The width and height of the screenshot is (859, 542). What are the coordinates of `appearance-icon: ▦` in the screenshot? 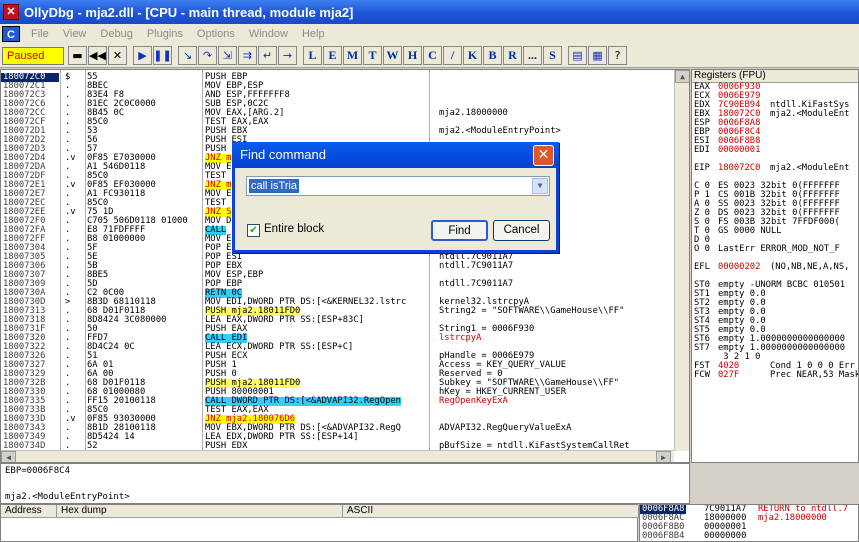 It's located at (597, 55).